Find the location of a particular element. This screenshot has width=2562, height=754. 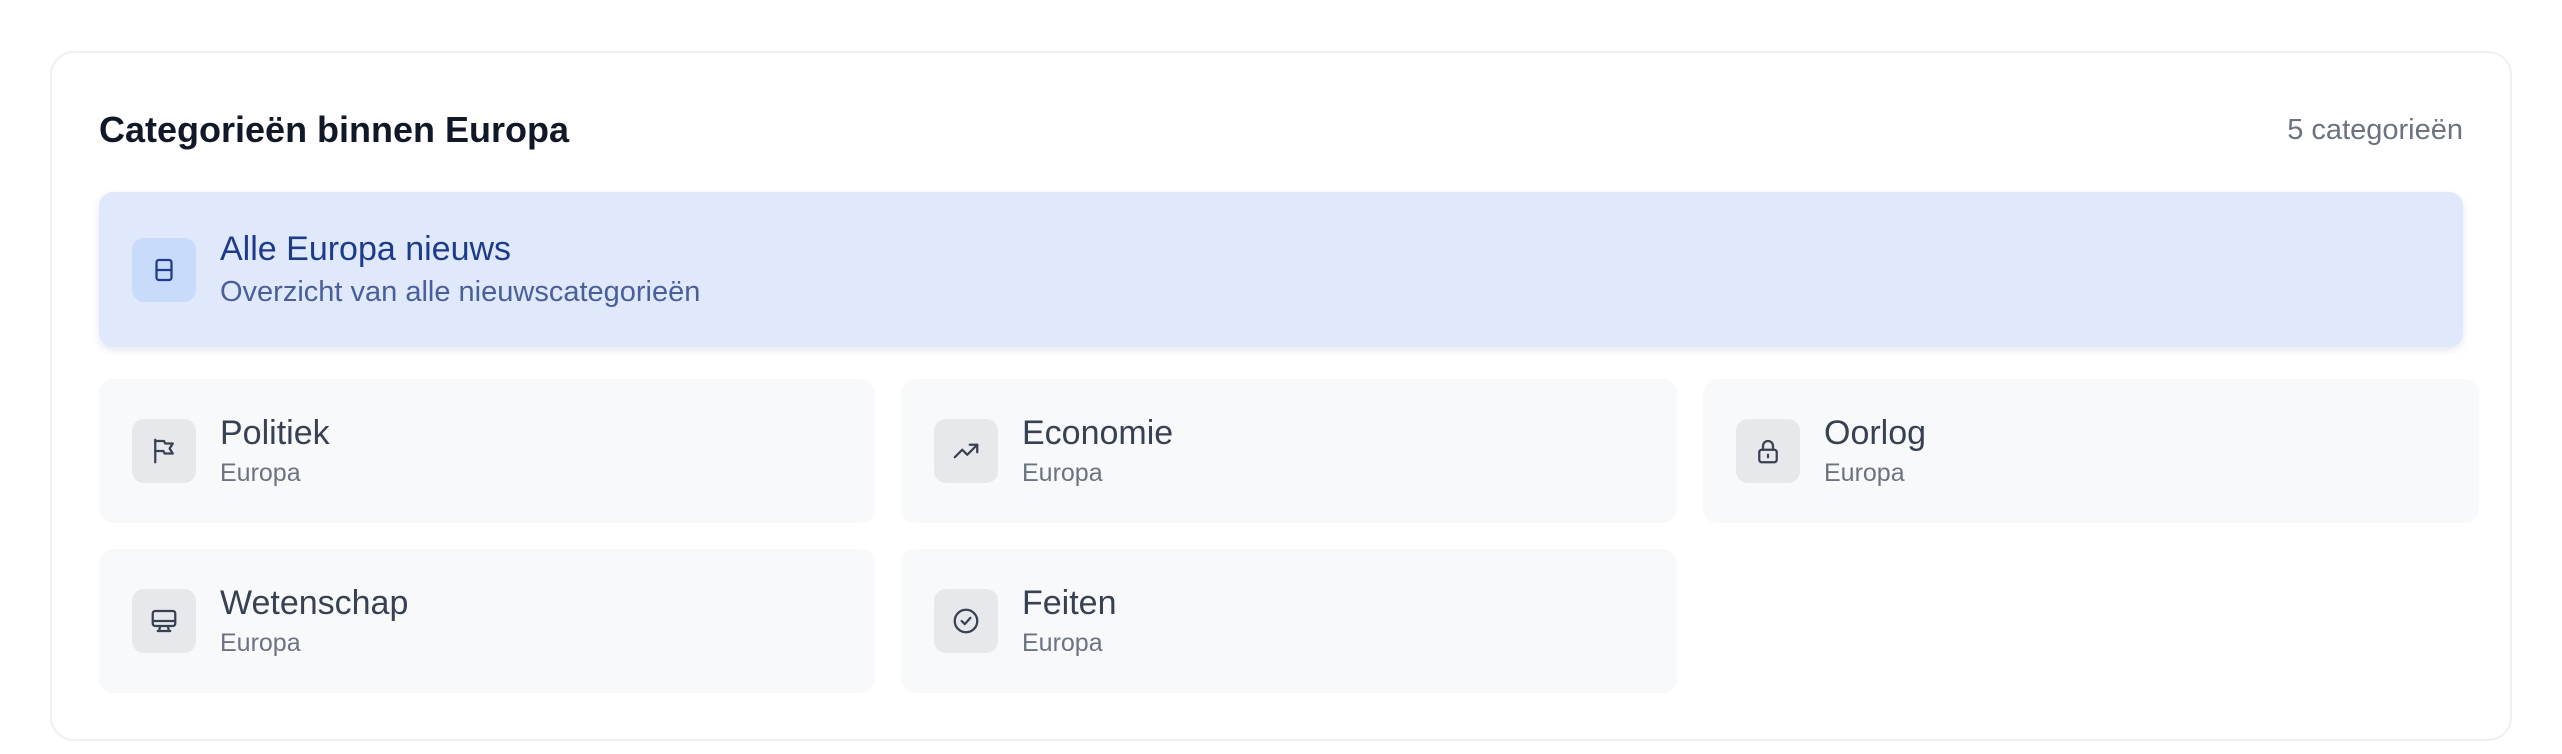

trending-up-icon is located at coordinates (966, 451).